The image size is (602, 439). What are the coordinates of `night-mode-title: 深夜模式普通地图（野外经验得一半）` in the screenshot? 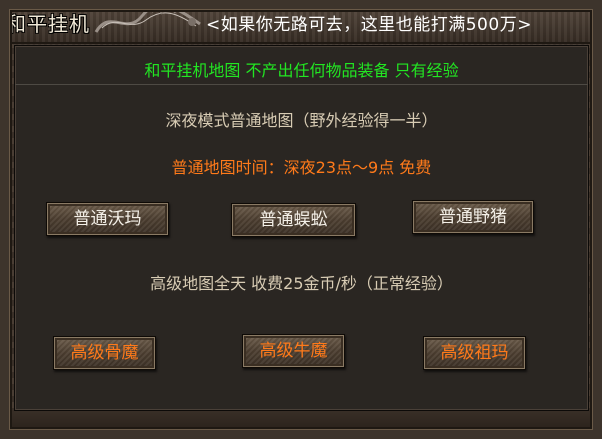 It's located at (301, 120).